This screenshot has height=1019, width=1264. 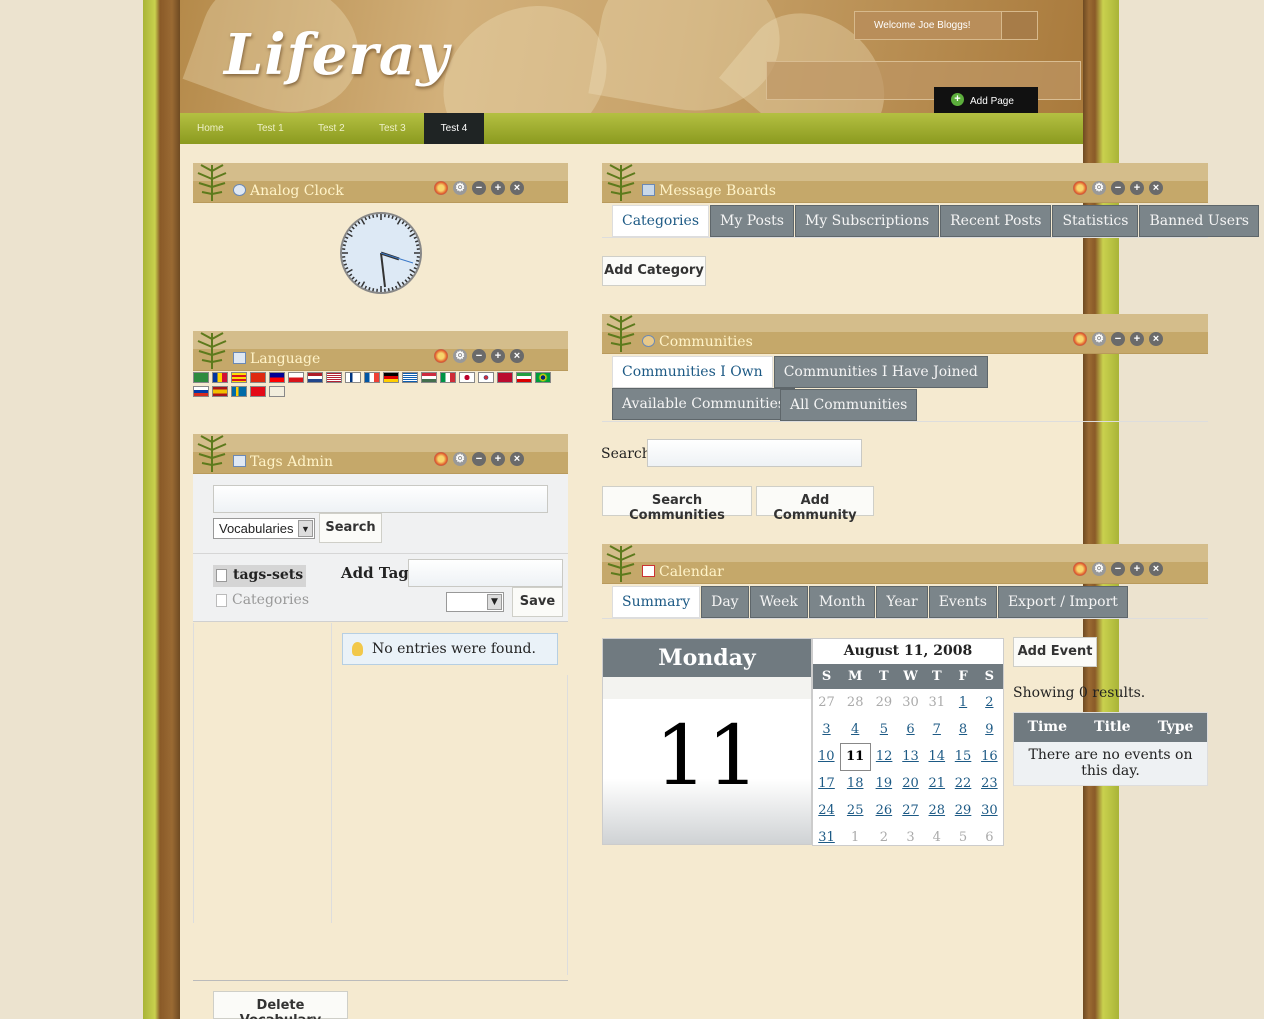 What do you see at coordinates (883, 783) in the screenshot?
I see `calendar-day-cell: 19` at bounding box center [883, 783].